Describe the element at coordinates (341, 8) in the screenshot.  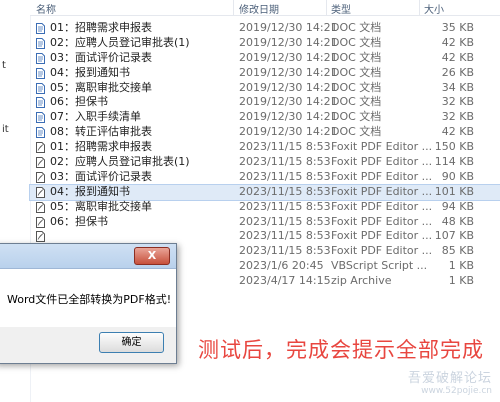
I see `header-type: 类型` at that location.